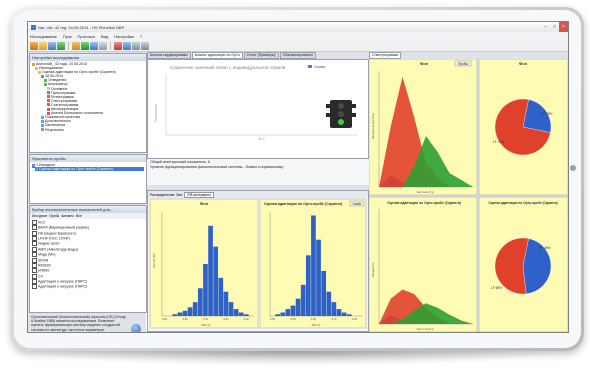  Describe the element at coordinates (199, 194) in the screenshot. I see `rr-select: RR-интервалы` at that location.